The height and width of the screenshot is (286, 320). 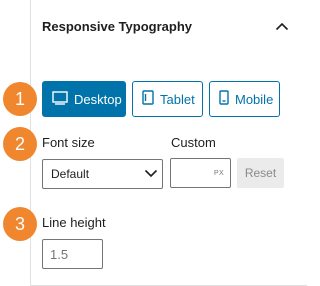 What do you see at coordinates (20, 144) in the screenshot?
I see `step-badge-2: 2` at bounding box center [20, 144].